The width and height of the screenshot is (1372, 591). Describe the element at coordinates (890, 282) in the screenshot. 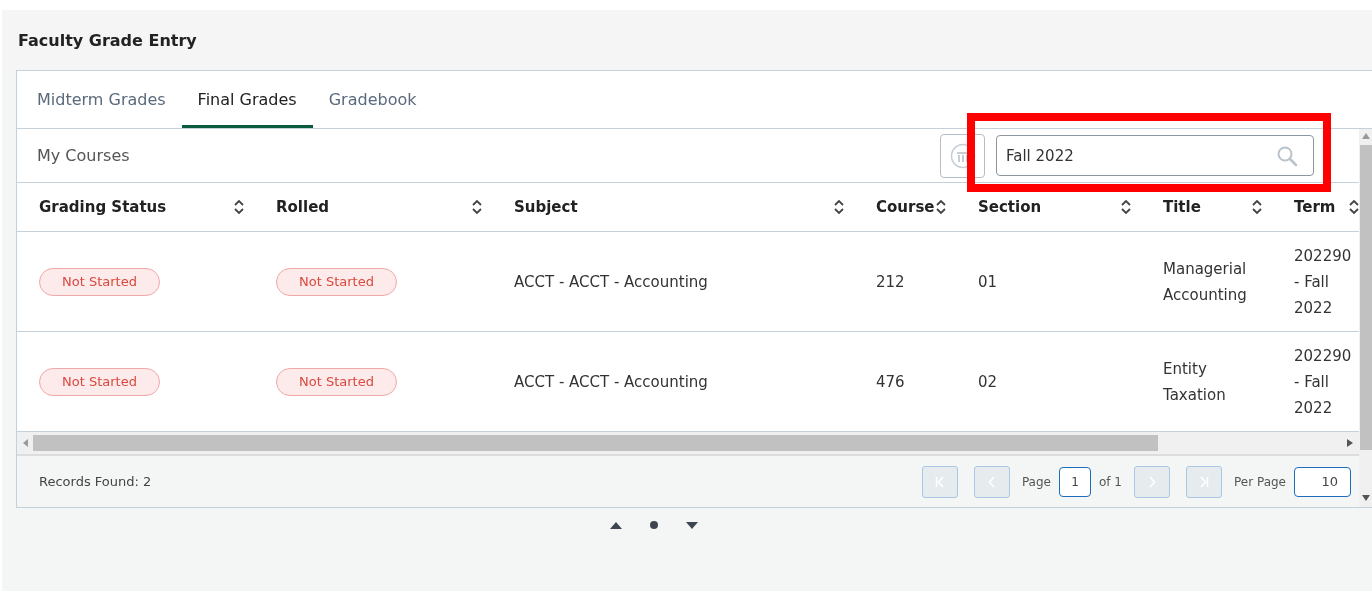

I see `table-cell-text: 212` at that location.